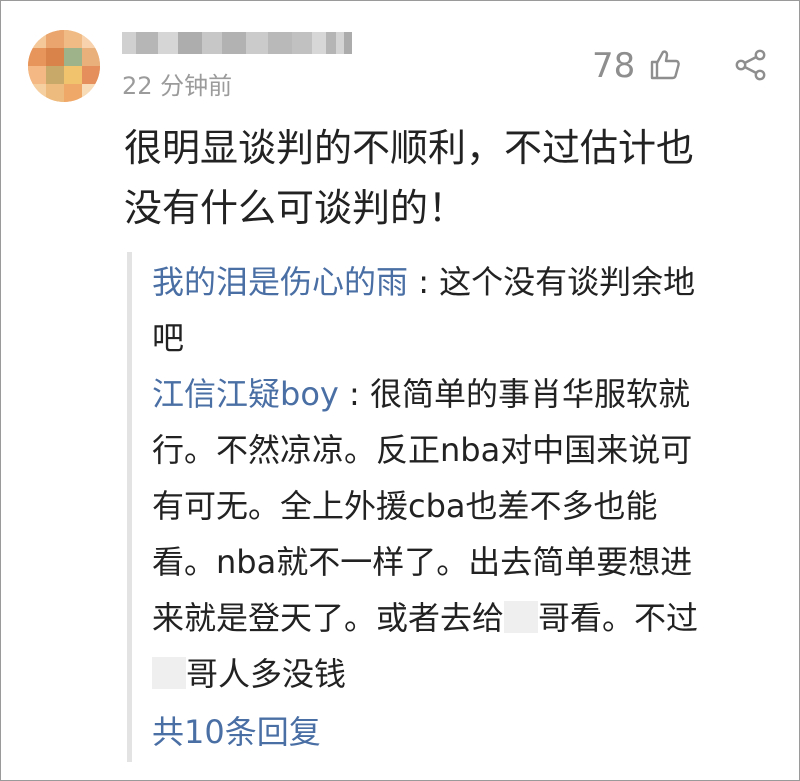 The width and height of the screenshot is (800, 781). What do you see at coordinates (405, 506) in the screenshot?
I see `reply-line: 有可无。全上外援cba也差不多也能` at bounding box center [405, 506].